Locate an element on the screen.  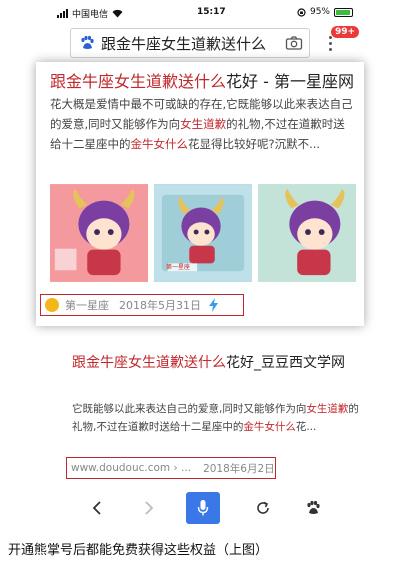
status-bar: 中国电信 15:17 95% is located at coordinates (205, 13).